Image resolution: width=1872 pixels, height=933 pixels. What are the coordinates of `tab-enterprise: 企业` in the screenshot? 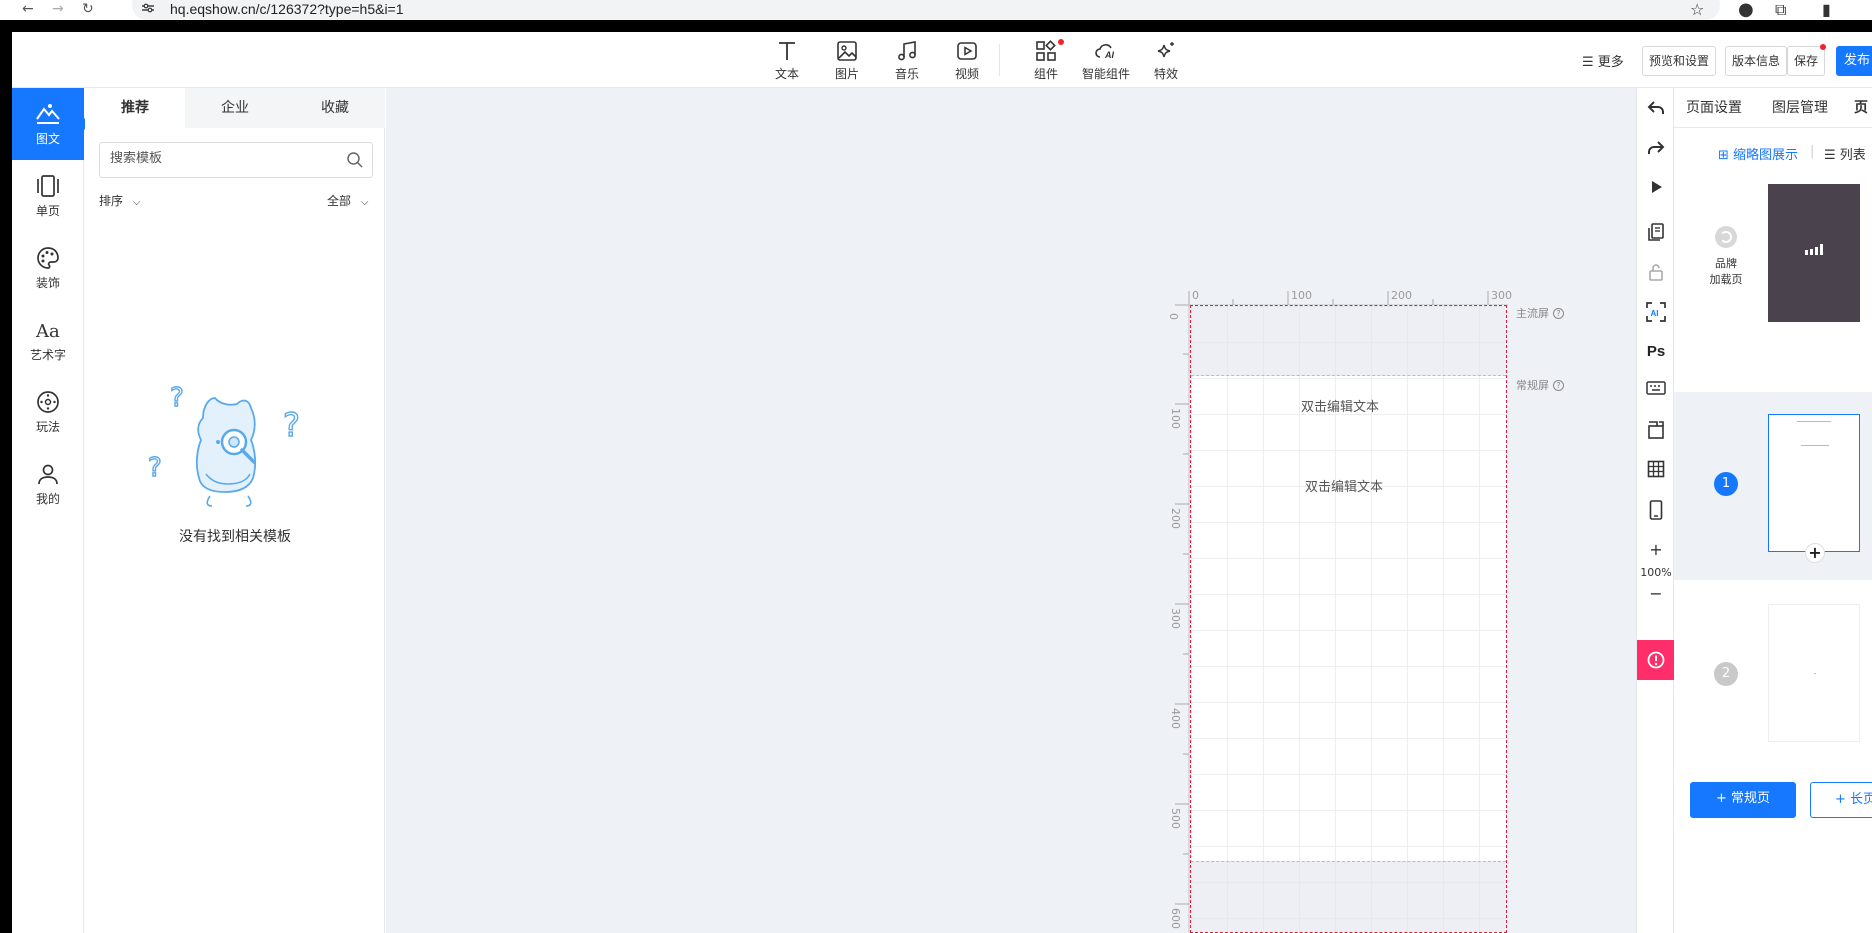 It's located at (235, 108).